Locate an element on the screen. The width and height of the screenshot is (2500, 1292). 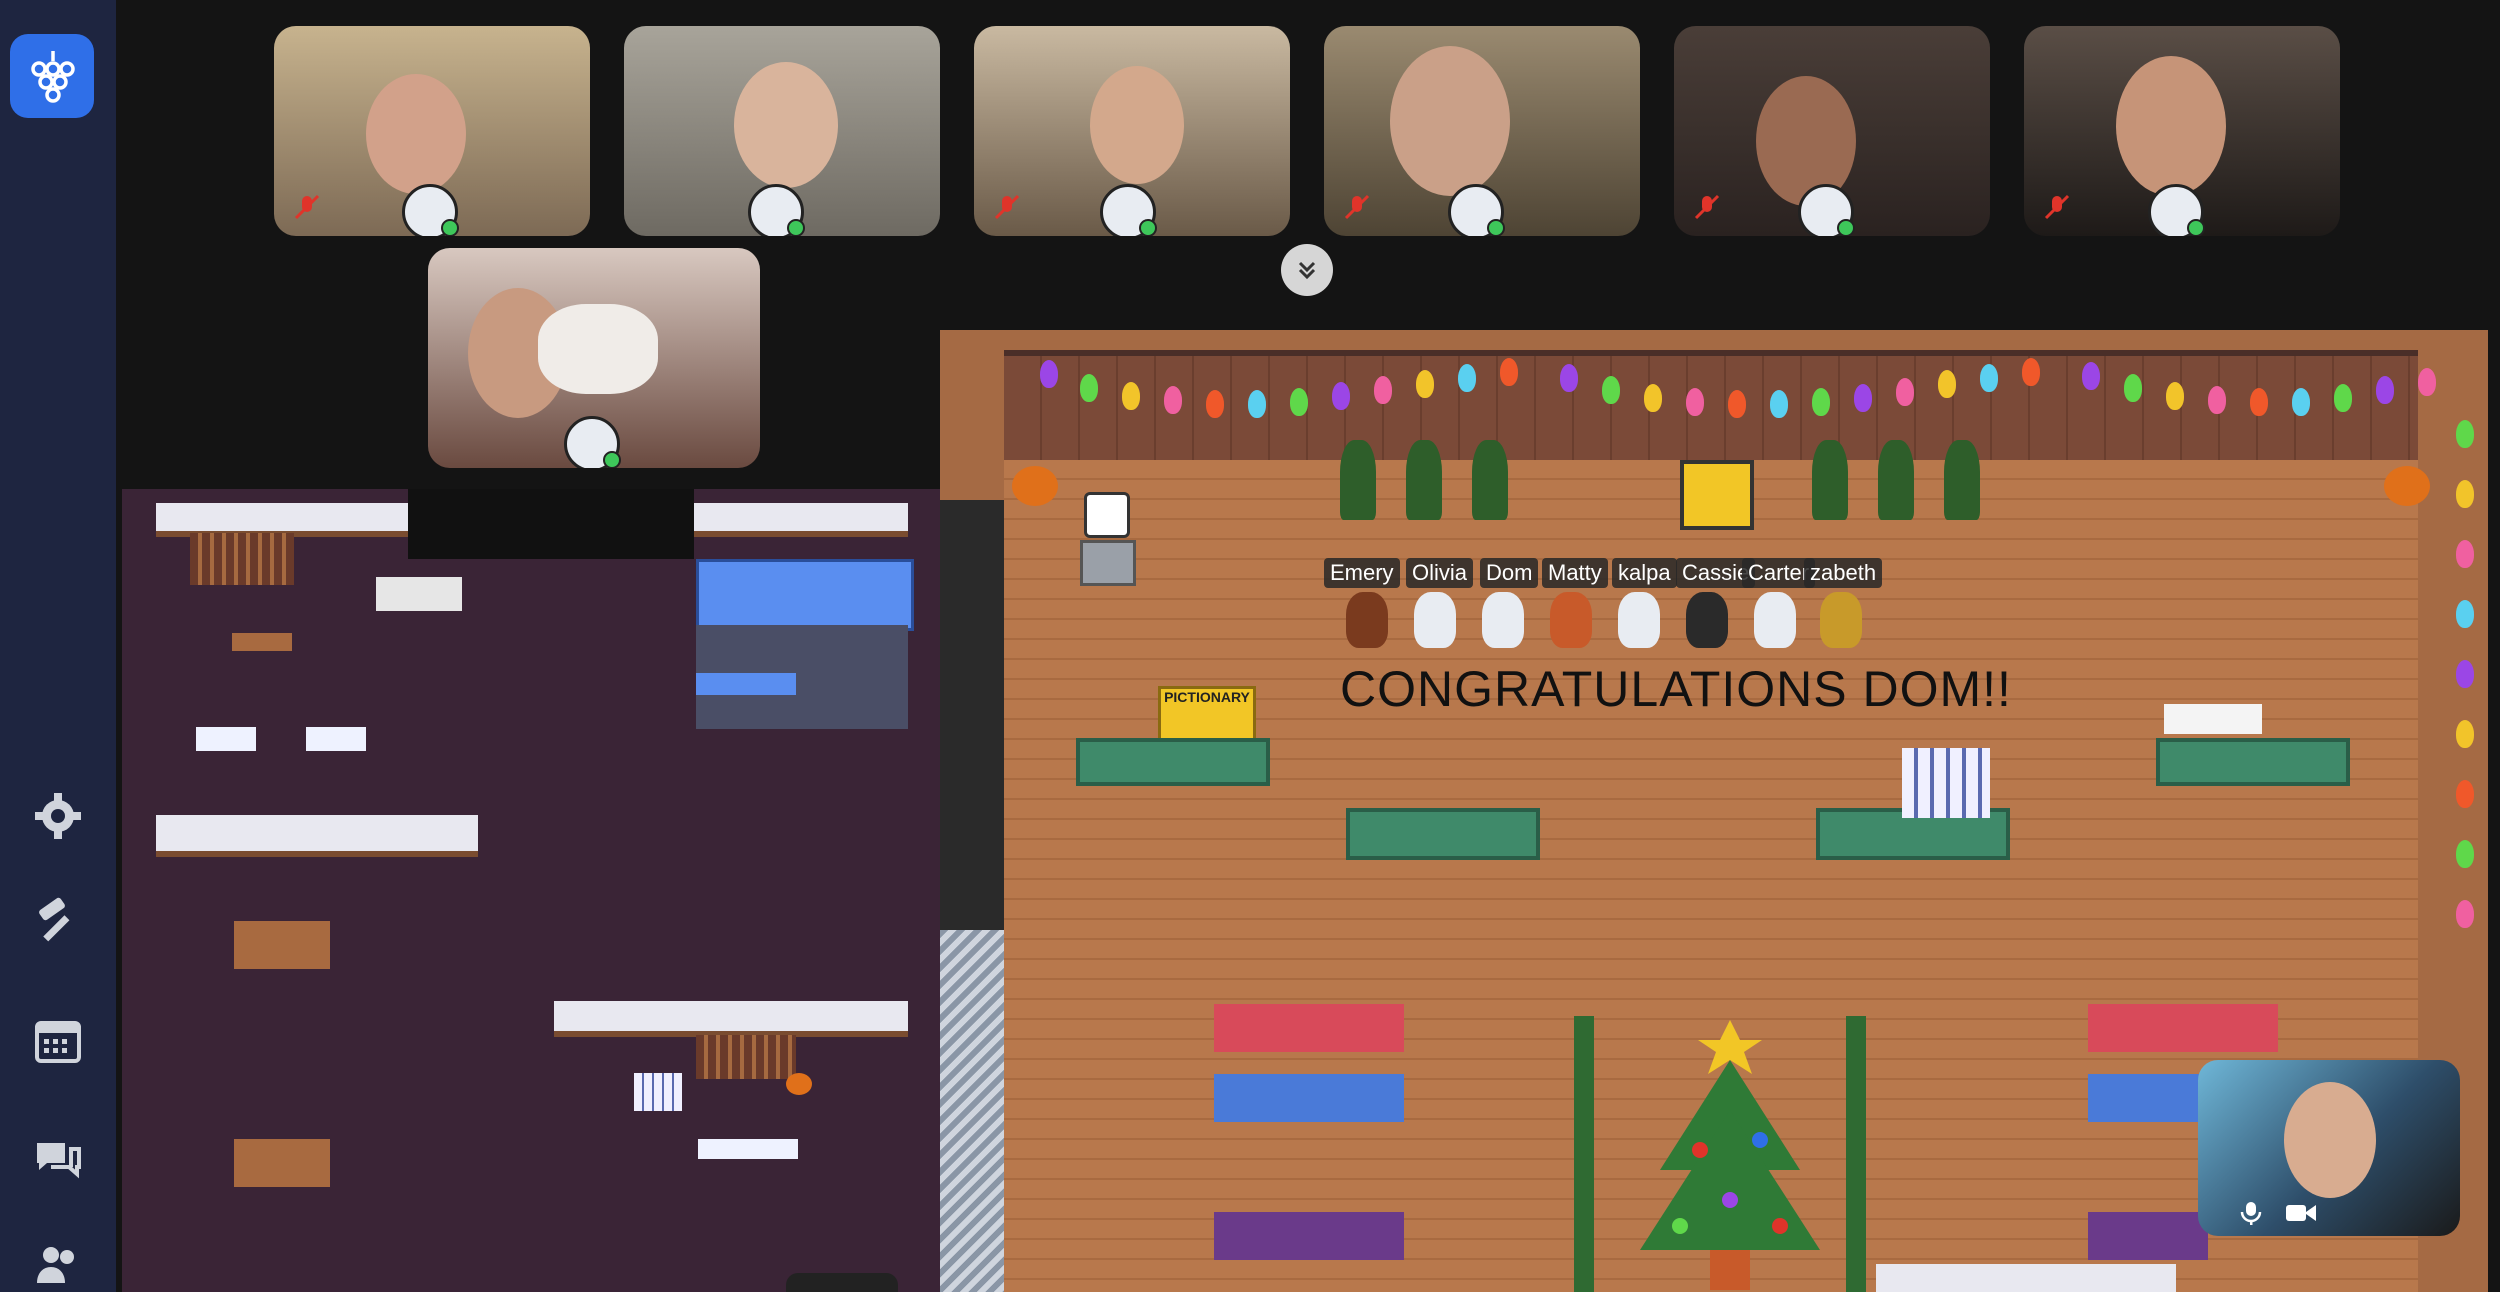
chevron-double-down-icon is located at coordinates (1307, 270).